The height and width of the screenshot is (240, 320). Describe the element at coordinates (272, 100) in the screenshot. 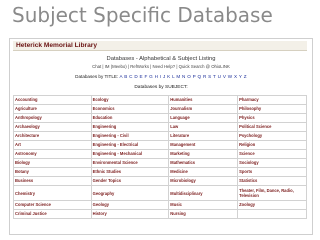

I see `subject-link: Pharmacy` at that location.